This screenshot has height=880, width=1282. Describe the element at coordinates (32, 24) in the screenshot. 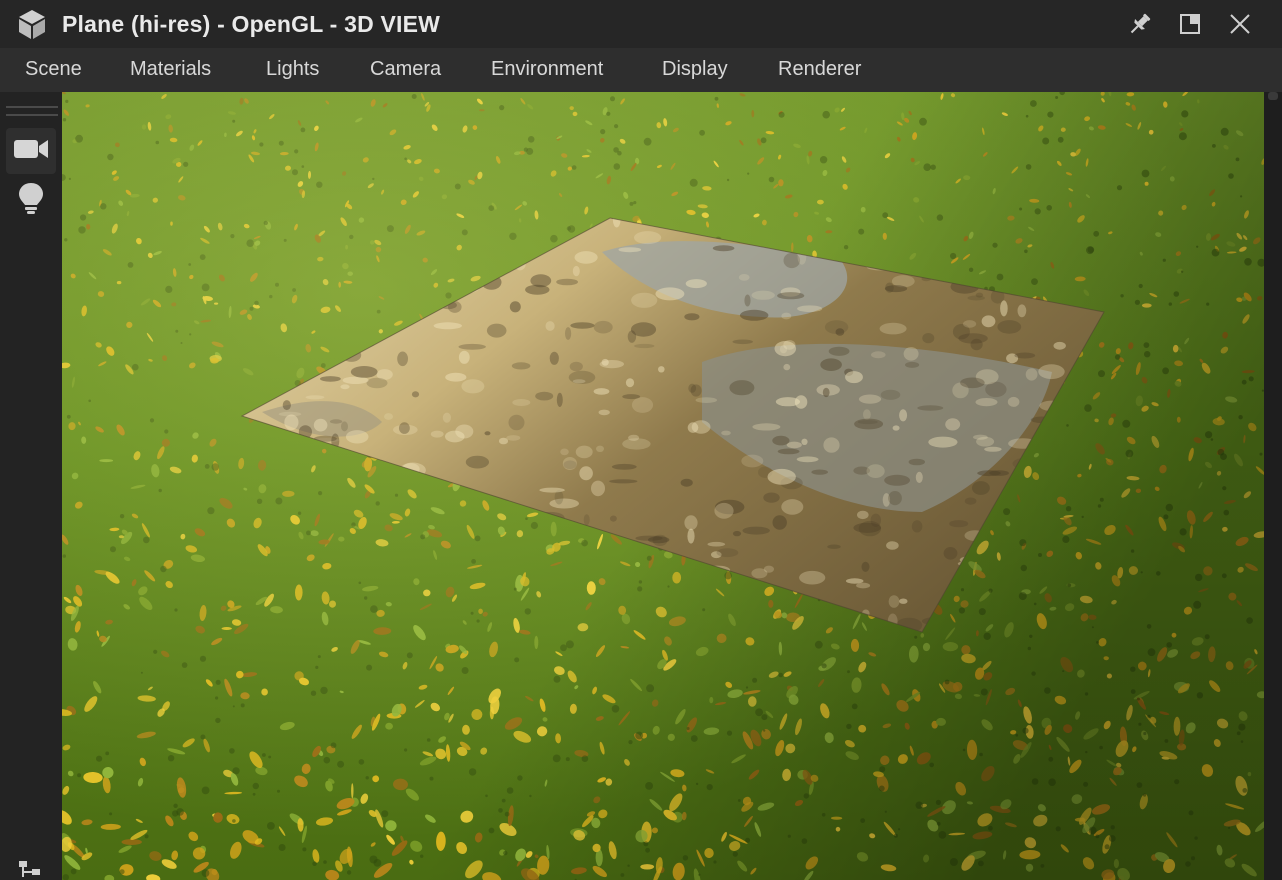

I see `cube-icon` at that location.